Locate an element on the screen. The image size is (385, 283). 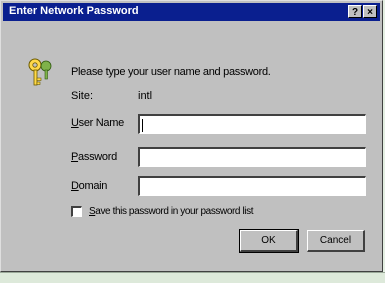
password-accelerator: P is located at coordinates (75, 157).